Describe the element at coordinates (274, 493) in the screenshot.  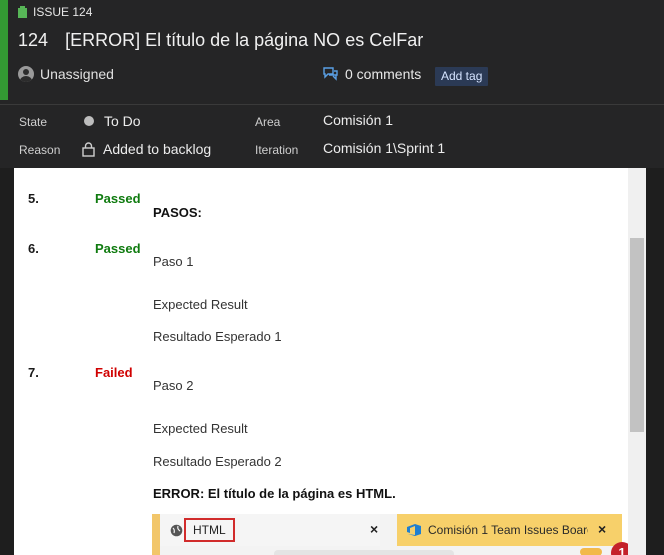
I see `error-message: ERROR: El título de la página es HTML.` at that location.